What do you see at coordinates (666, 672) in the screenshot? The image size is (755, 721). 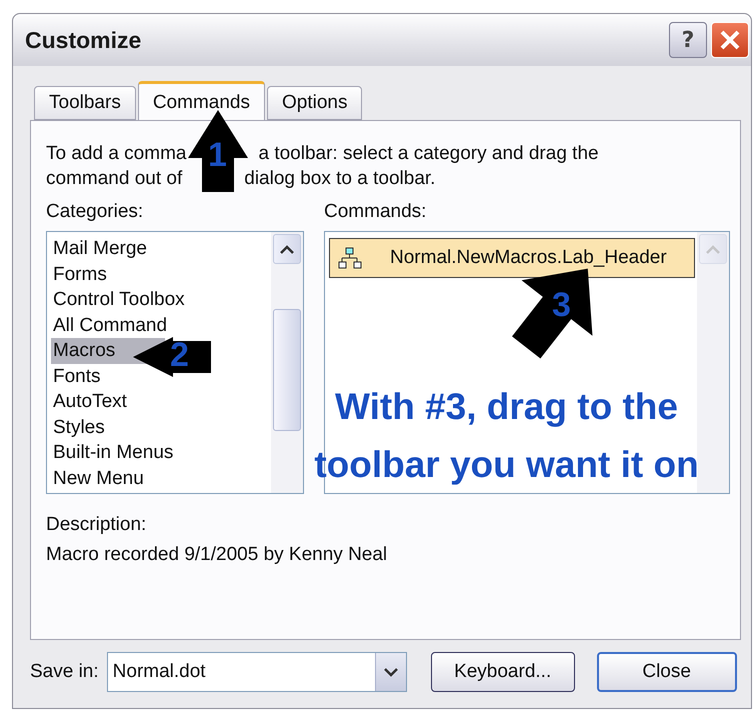 I see `dialog-button: Close` at bounding box center [666, 672].